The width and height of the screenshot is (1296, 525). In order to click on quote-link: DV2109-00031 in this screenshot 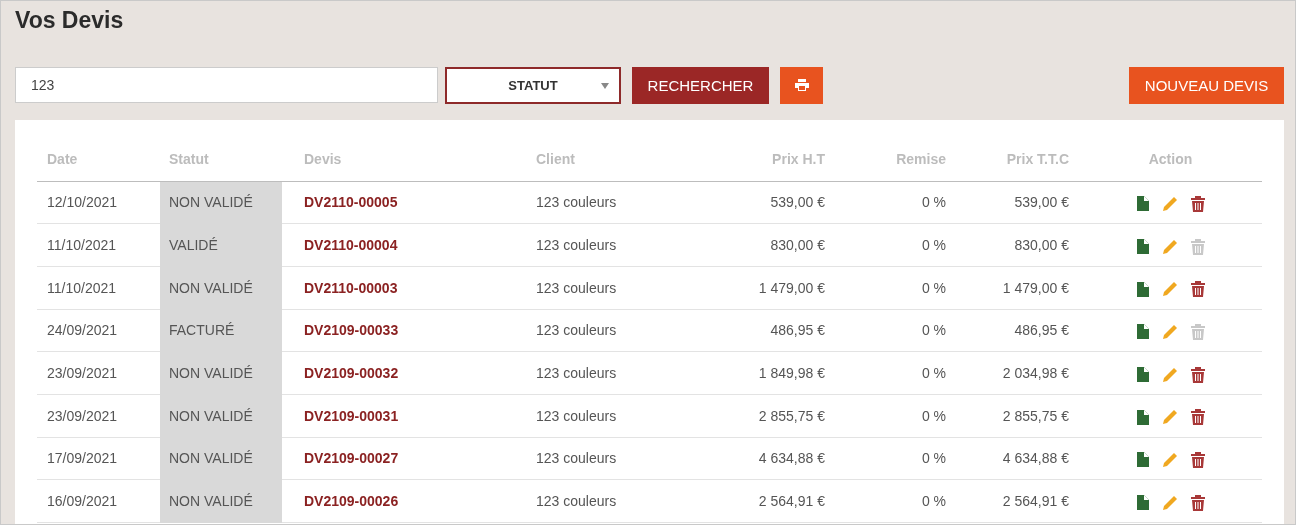, I will do `click(351, 415)`.